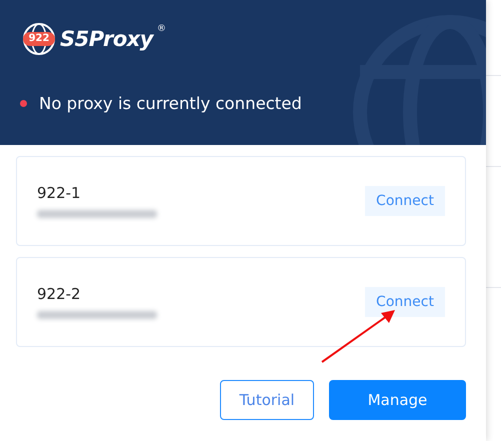 Image resolution: width=501 pixels, height=441 pixels. I want to click on proxy-name: 922-2, so click(59, 294).